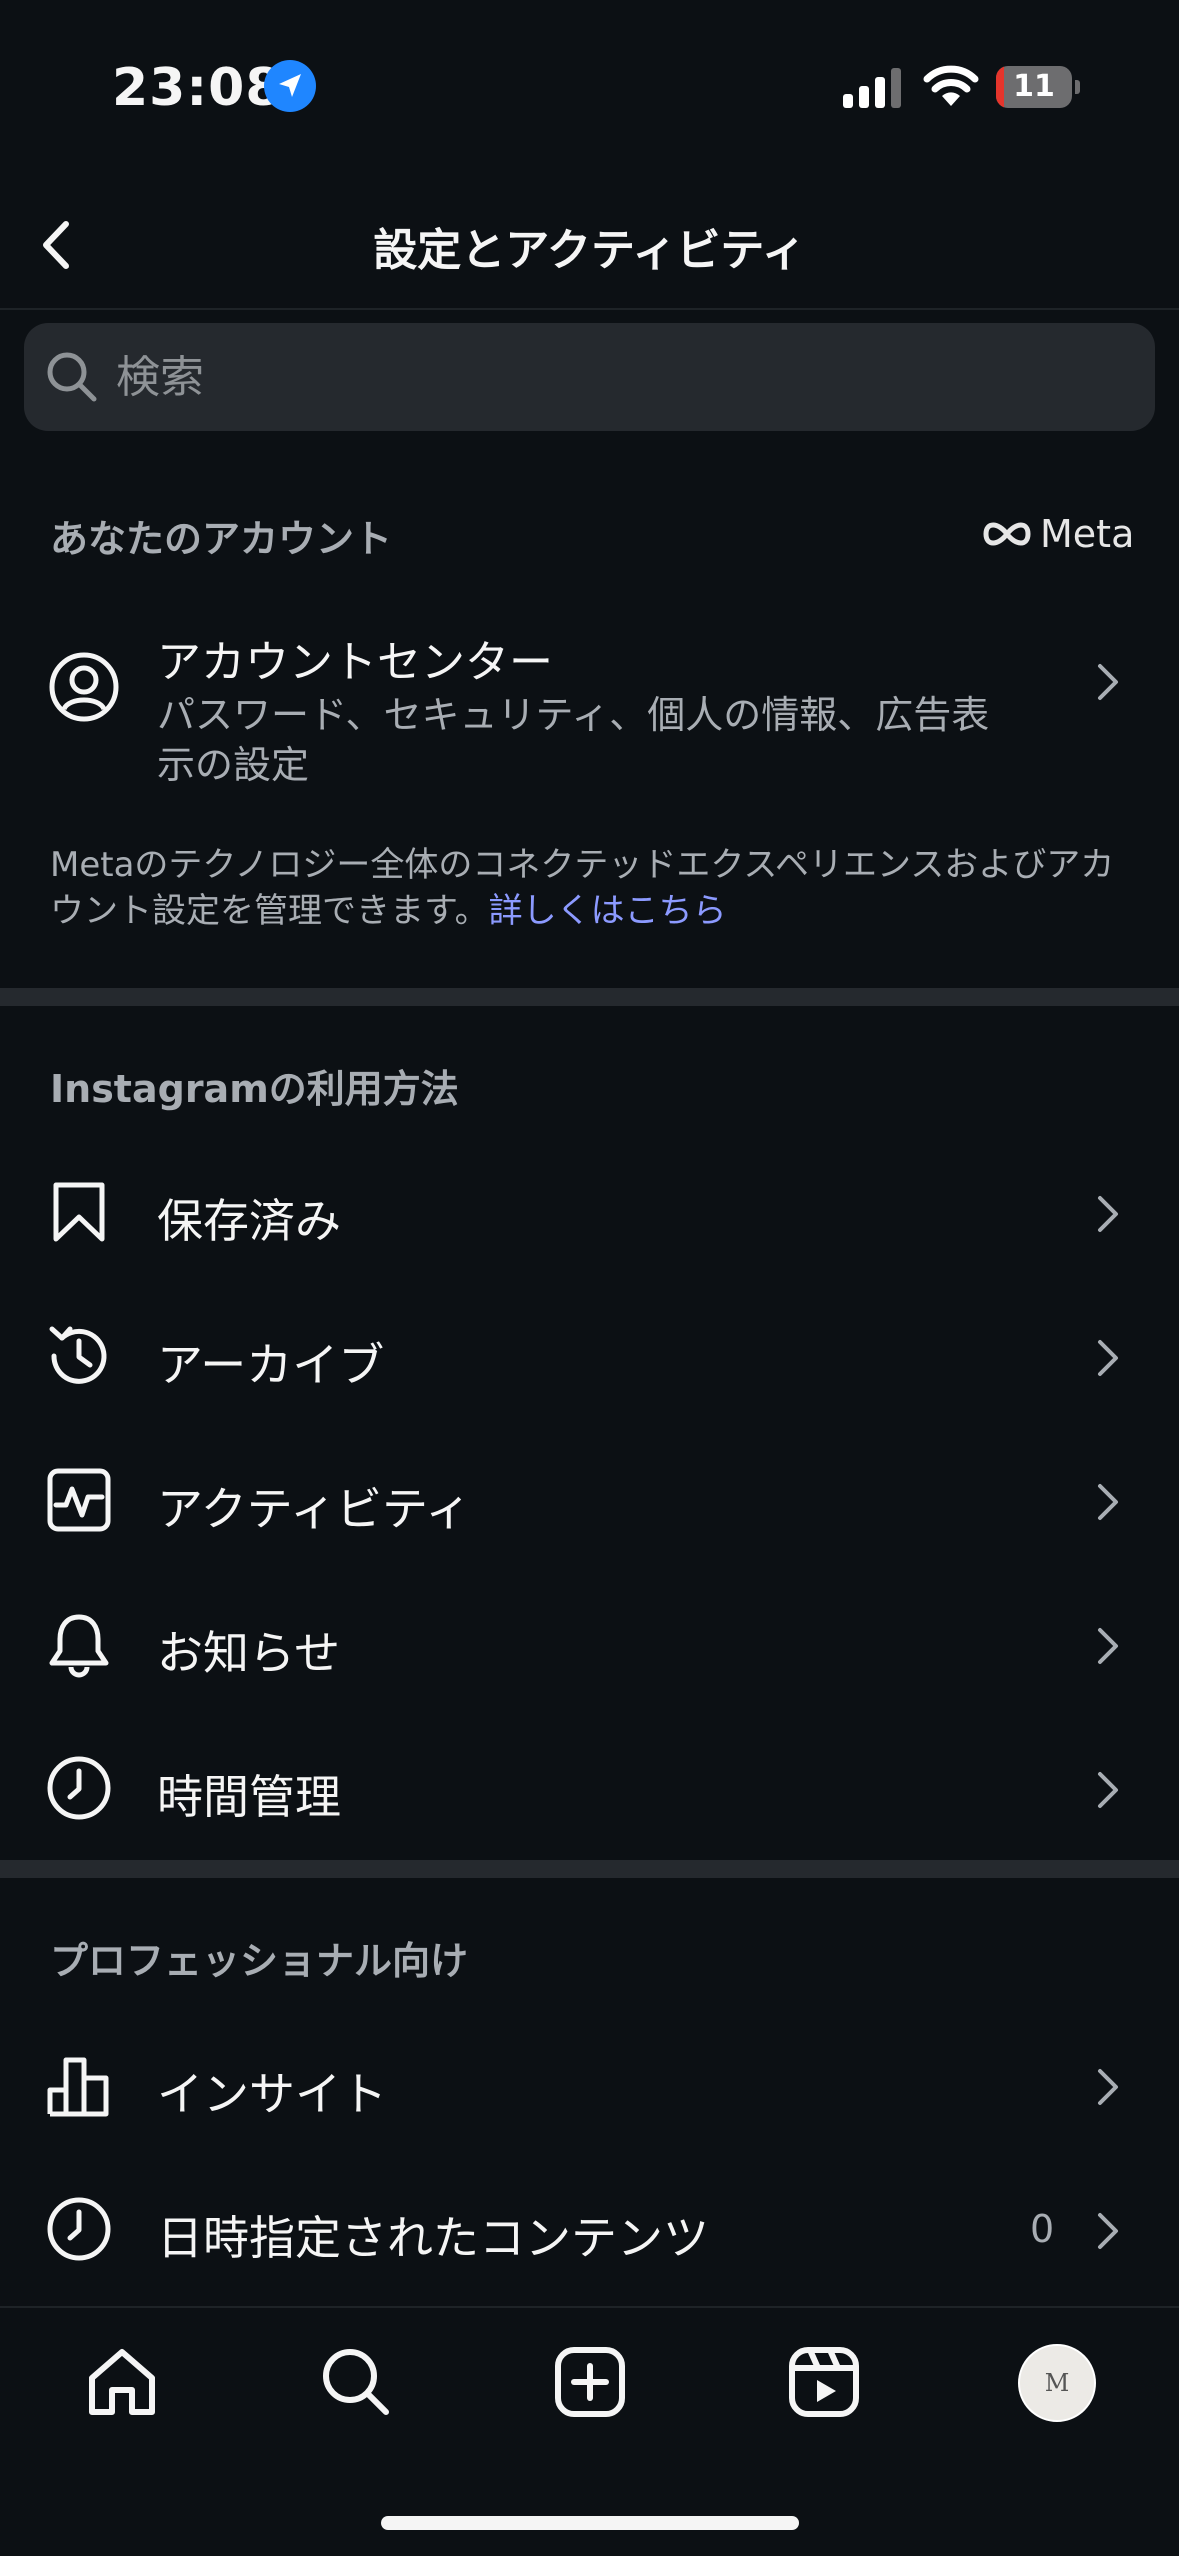 The height and width of the screenshot is (2556, 1179). What do you see at coordinates (573, 740) in the screenshot?
I see `account-center-subtitle: パスワード、セキュリティ、個人の情報、広告表示の設定` at bounding box center [573, 740].